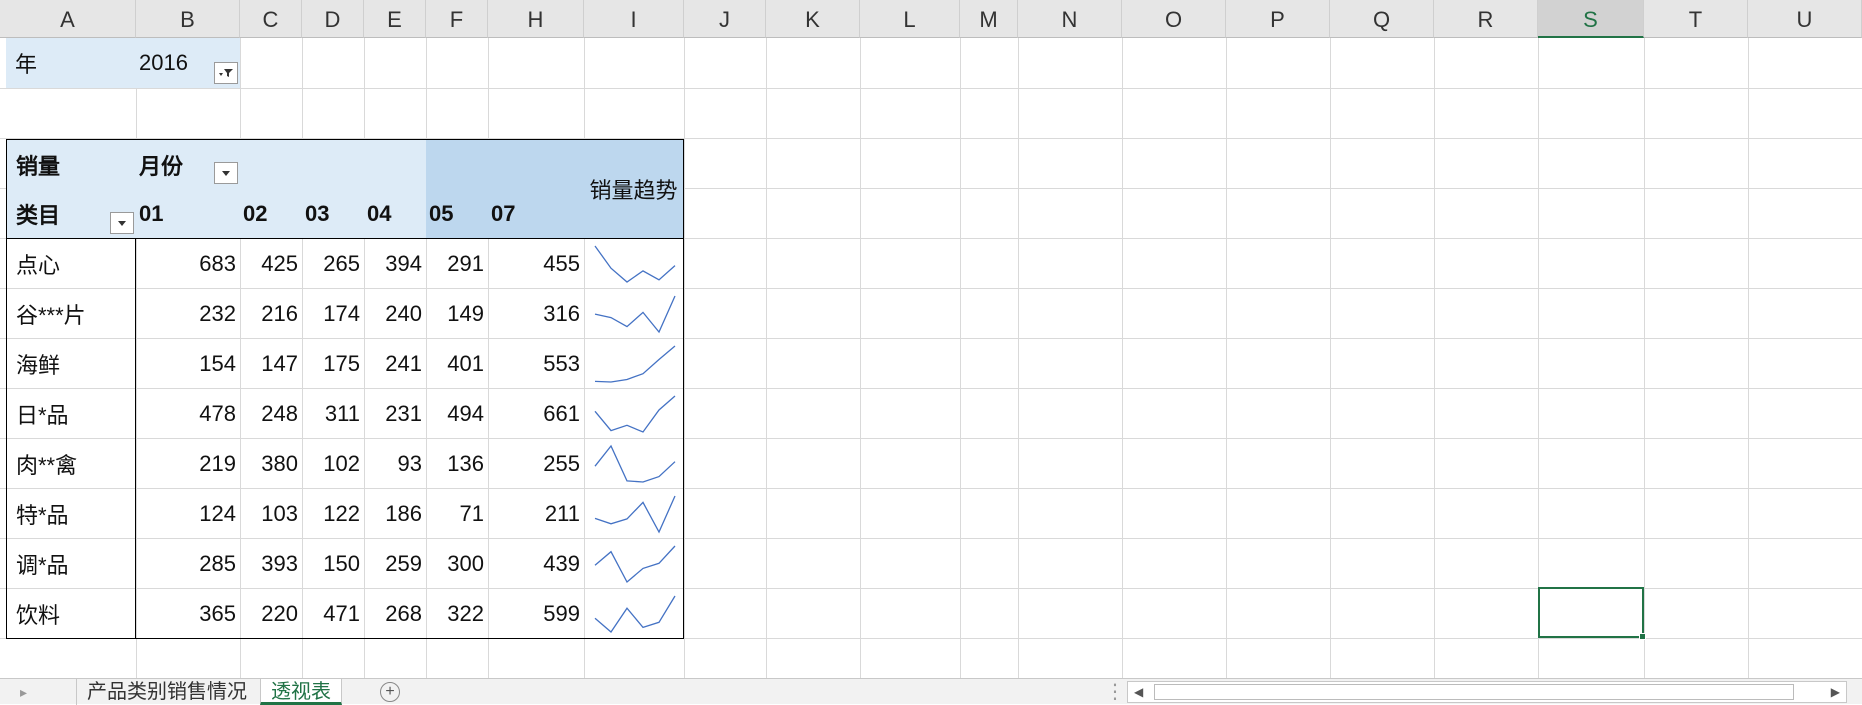 The image size is (1862, 705). What do you see at coordinates (341, 463) in the screenshot?
I see `value-cell: 102` at bounding box center [341, 463].